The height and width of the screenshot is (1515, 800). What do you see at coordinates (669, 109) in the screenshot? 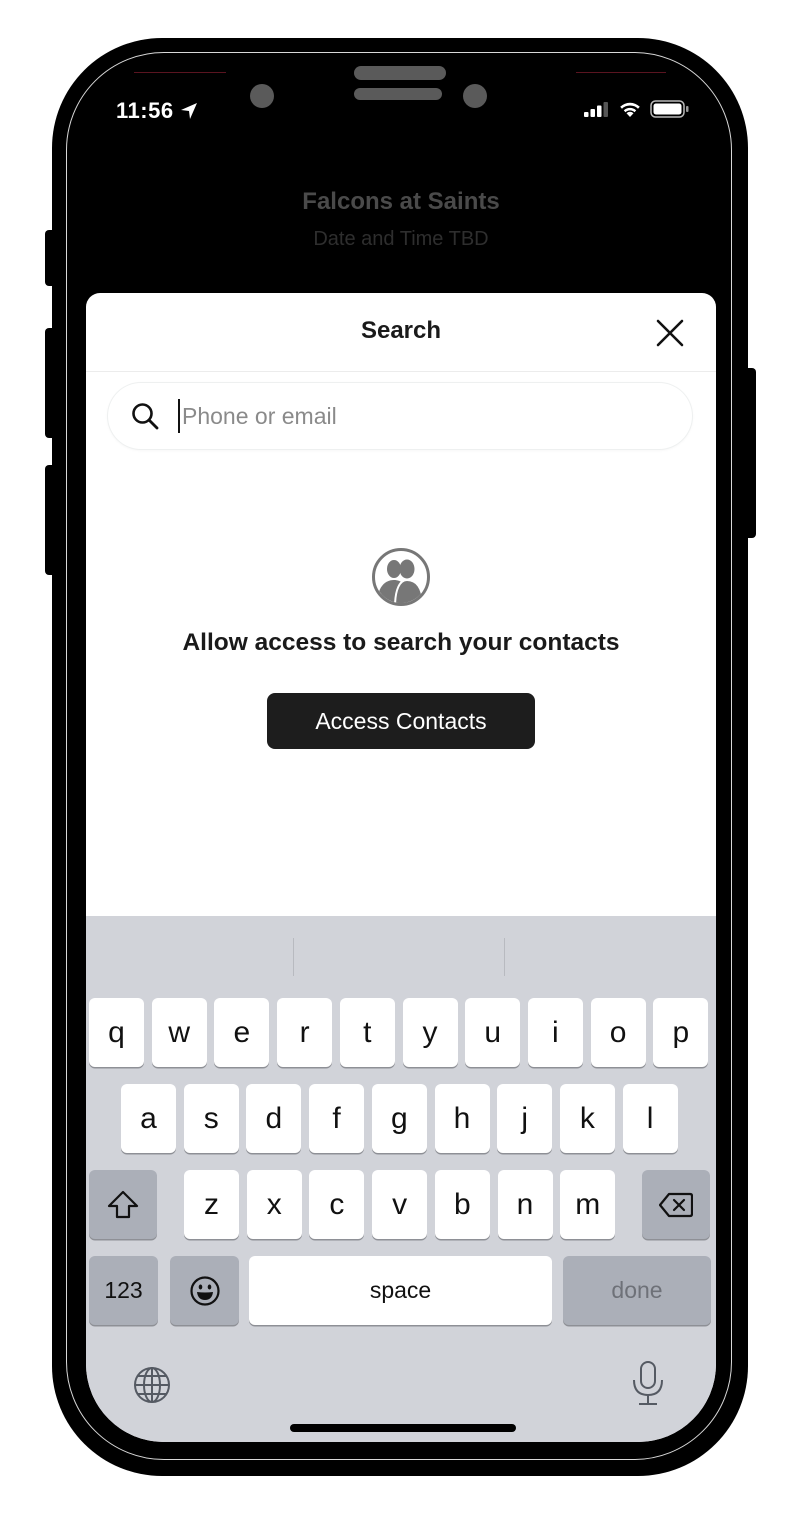
I see `battery-icon` at bounding box center [669, 109].